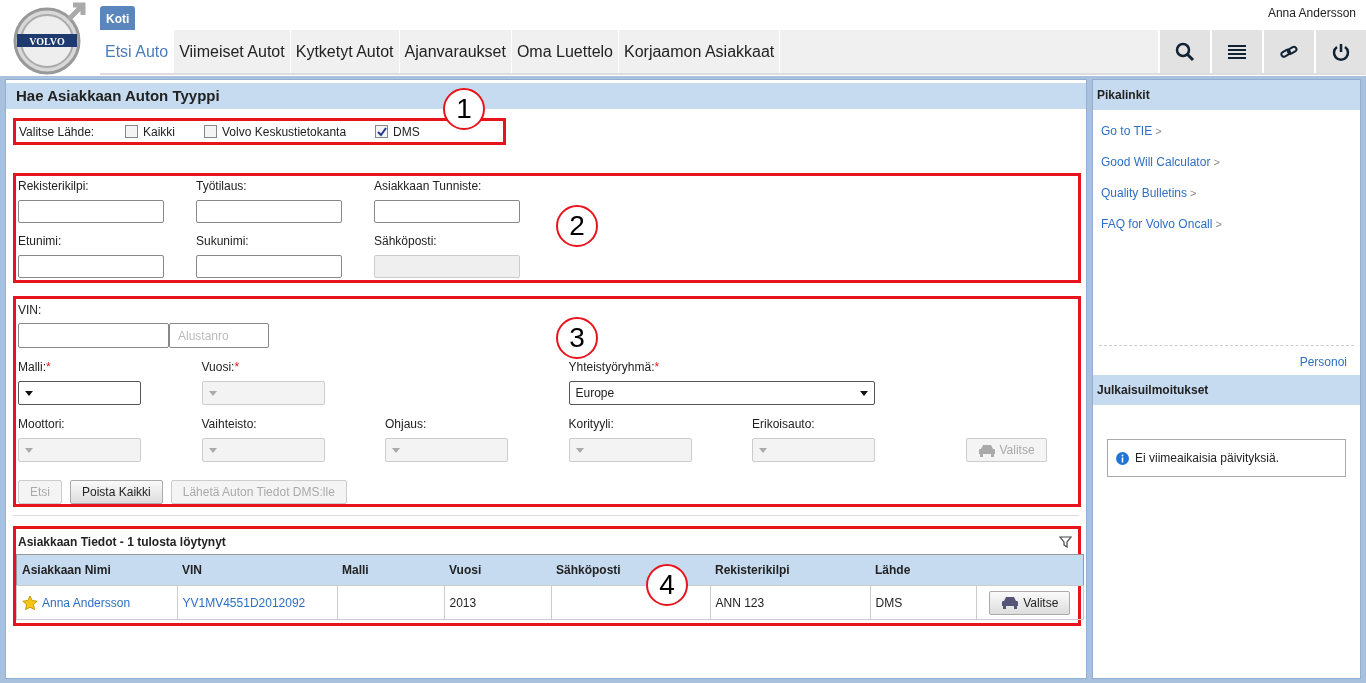 This screenshot has width=1366, height=683. I want to click on power-icon, so click(1341, 51).